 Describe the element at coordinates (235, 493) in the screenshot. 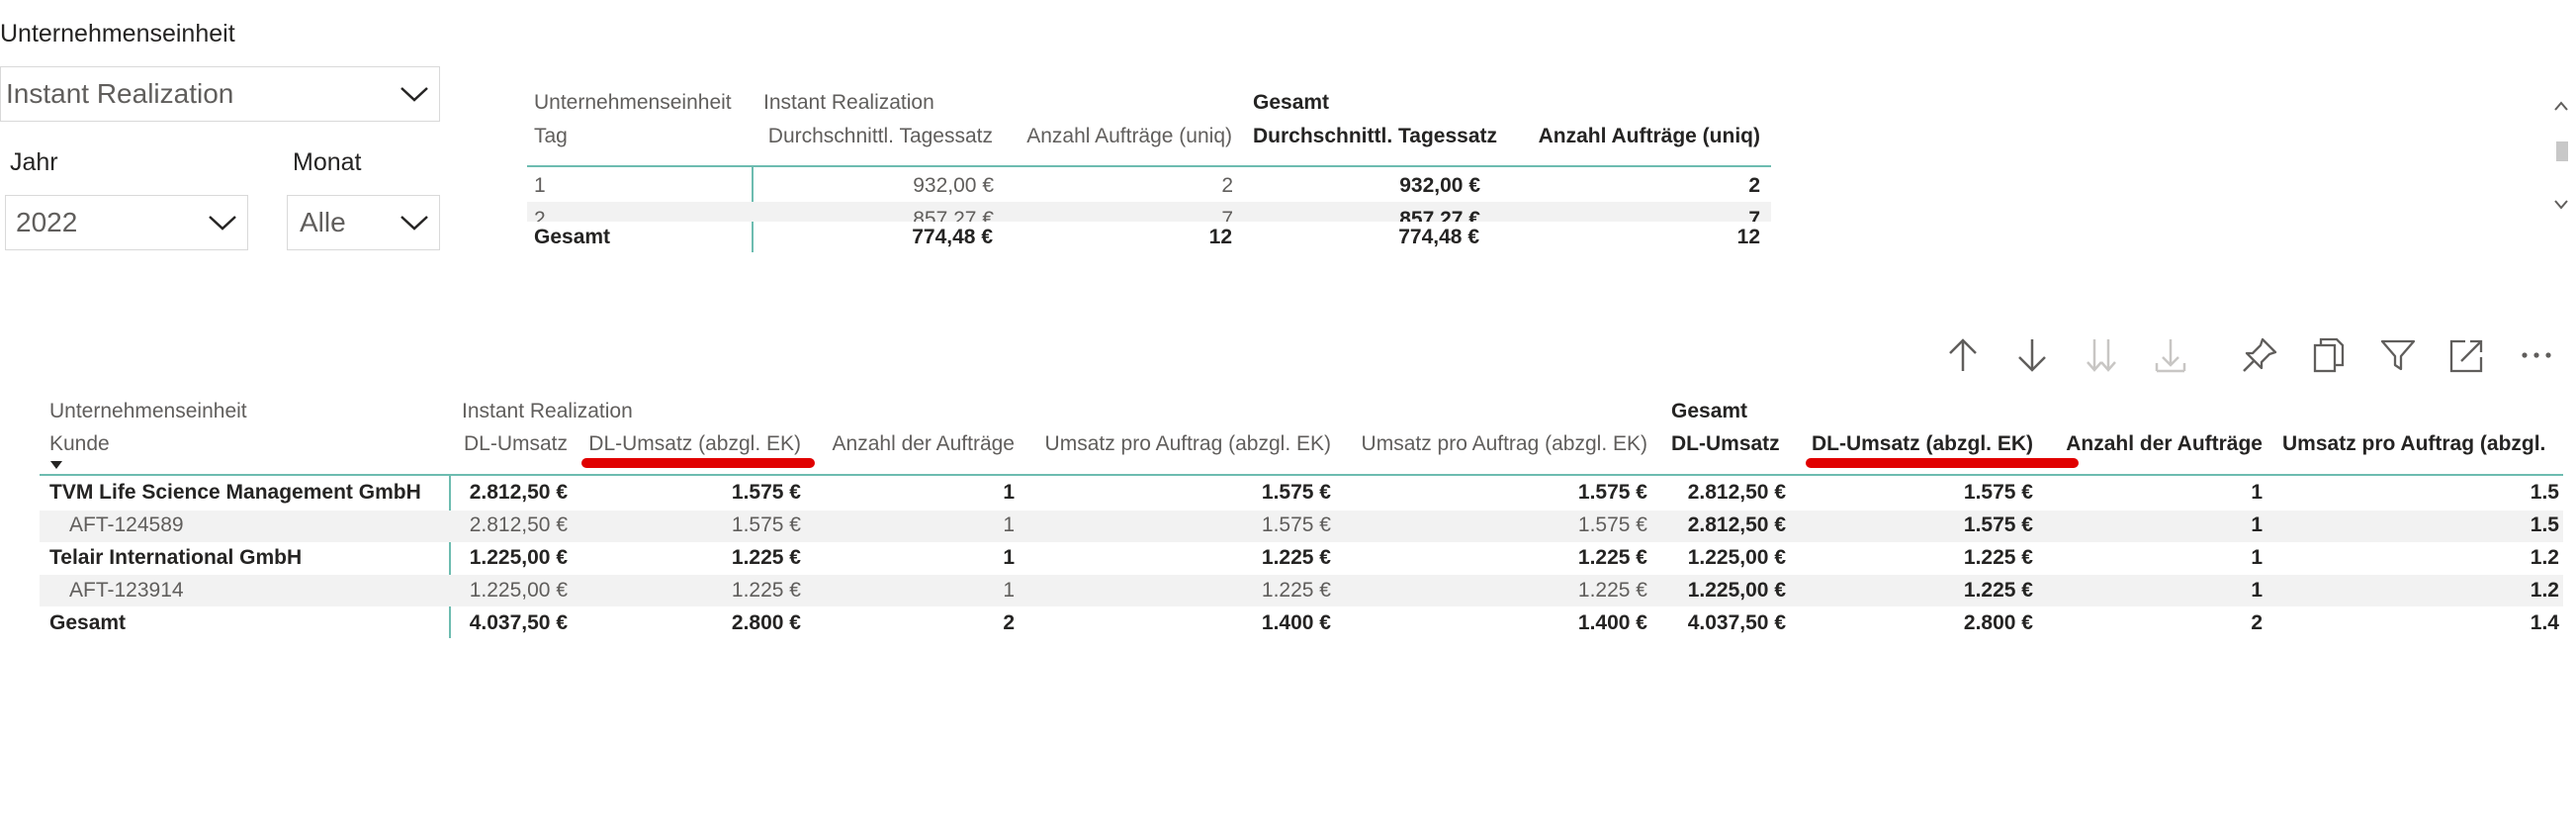

I see `customer-row-label: TVM Life Science Management GmbH` at that location.